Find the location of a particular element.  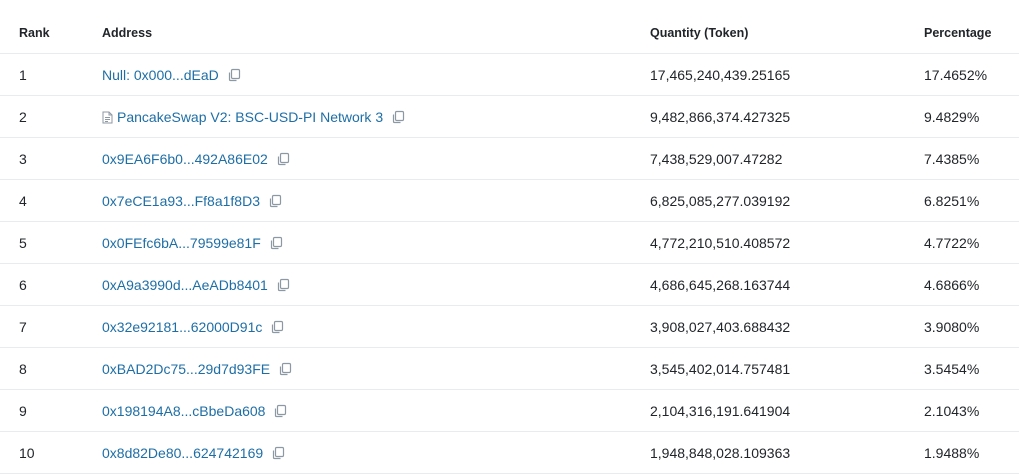

quantity-cell: 1,948,848,028.109363 is located at coordinates (720, 453).